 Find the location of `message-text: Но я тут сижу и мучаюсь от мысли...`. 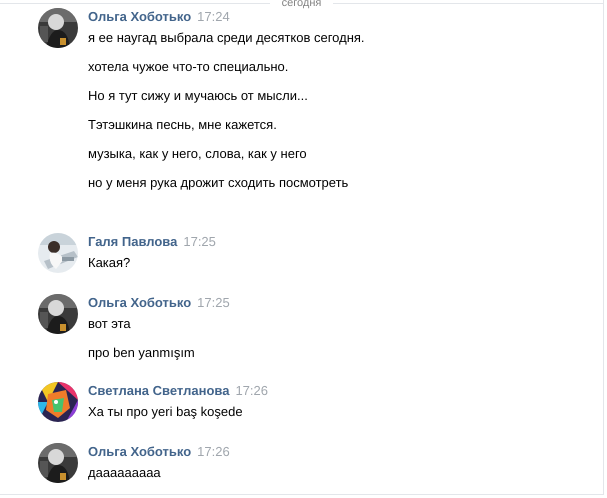

message-text: Но я тут сижу и мучаюсь от мысли... is located at coordinates (198, 96).